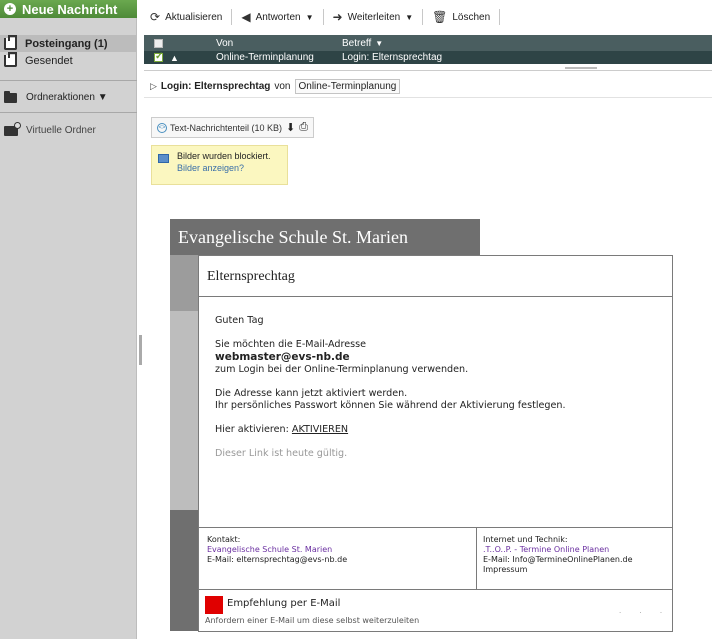 The height and width of the screenshot is (639, 712). What do you see at coordinates (347, 86) in the screenshot?
I see `sender-chip: Online-Terminplanung` at bounding box center [347, 86].